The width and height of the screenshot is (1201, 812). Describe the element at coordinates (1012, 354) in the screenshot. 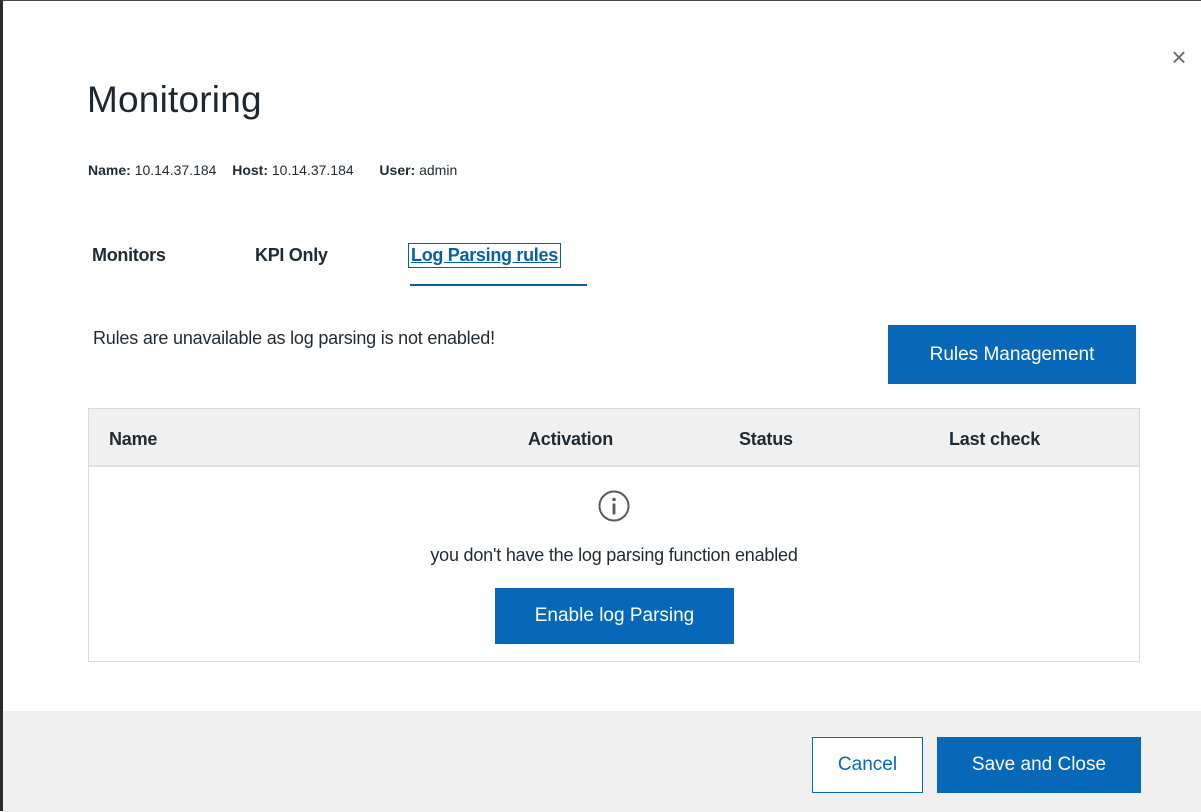

I see `rules-management-button: Rules Management` at that location.